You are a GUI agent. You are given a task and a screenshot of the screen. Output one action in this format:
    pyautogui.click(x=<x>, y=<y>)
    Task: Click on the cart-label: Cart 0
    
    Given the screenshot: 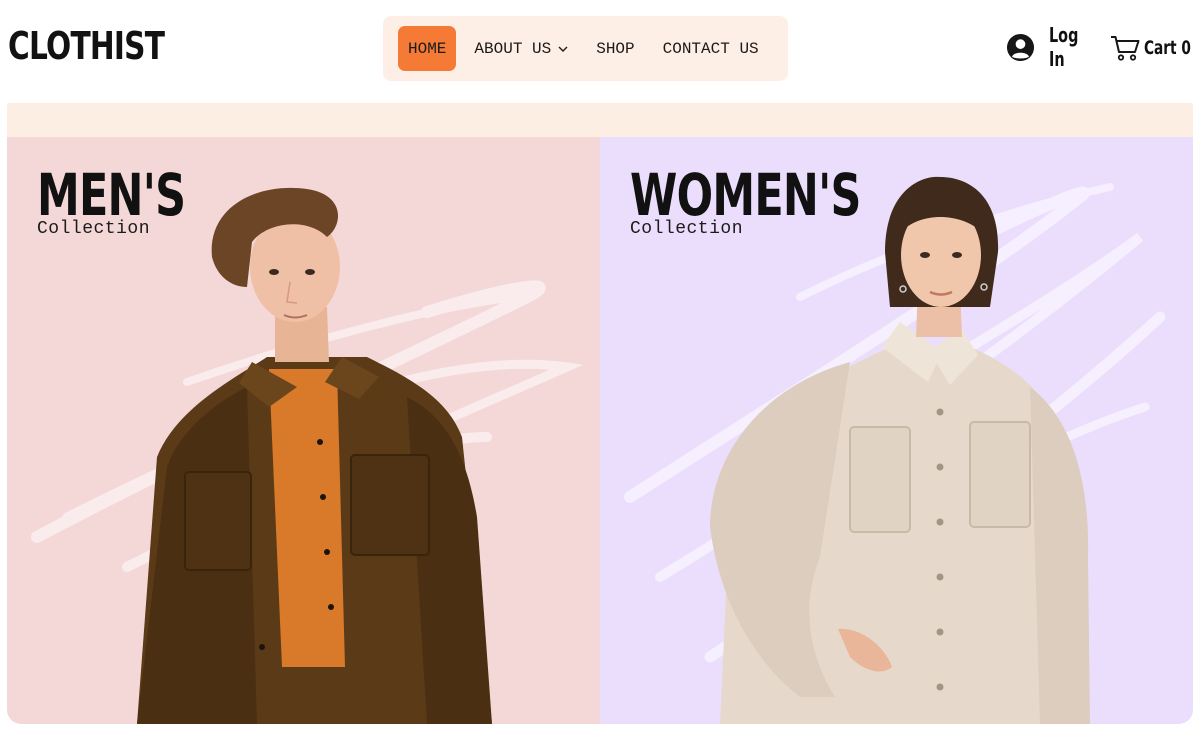 What is the action you would take?
    pyautogui.click(x=1167, y=48)
    